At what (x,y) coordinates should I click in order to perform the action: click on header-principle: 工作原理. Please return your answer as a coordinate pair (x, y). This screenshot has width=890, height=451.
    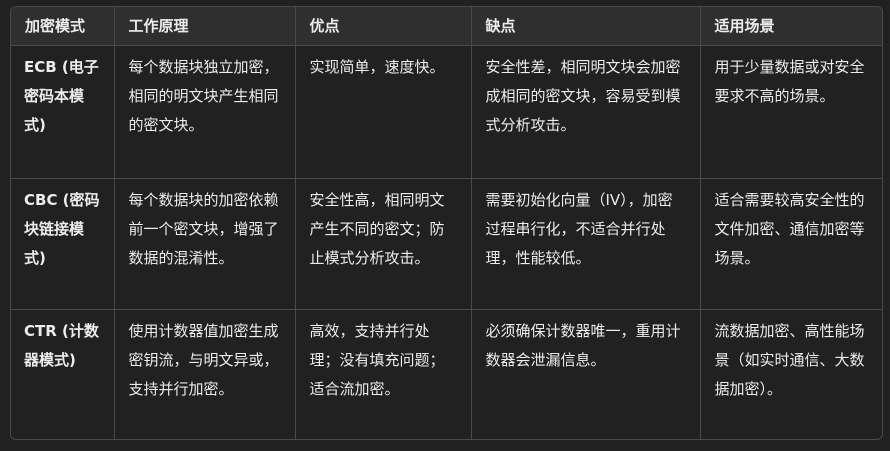
    Looking at the image, I should click on (205, 26).